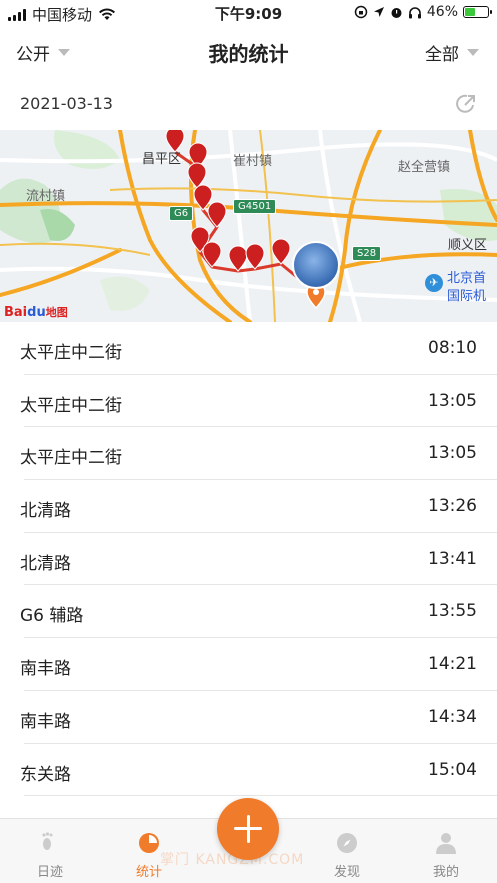  I want to click on battery-icon, so click(477, 12).